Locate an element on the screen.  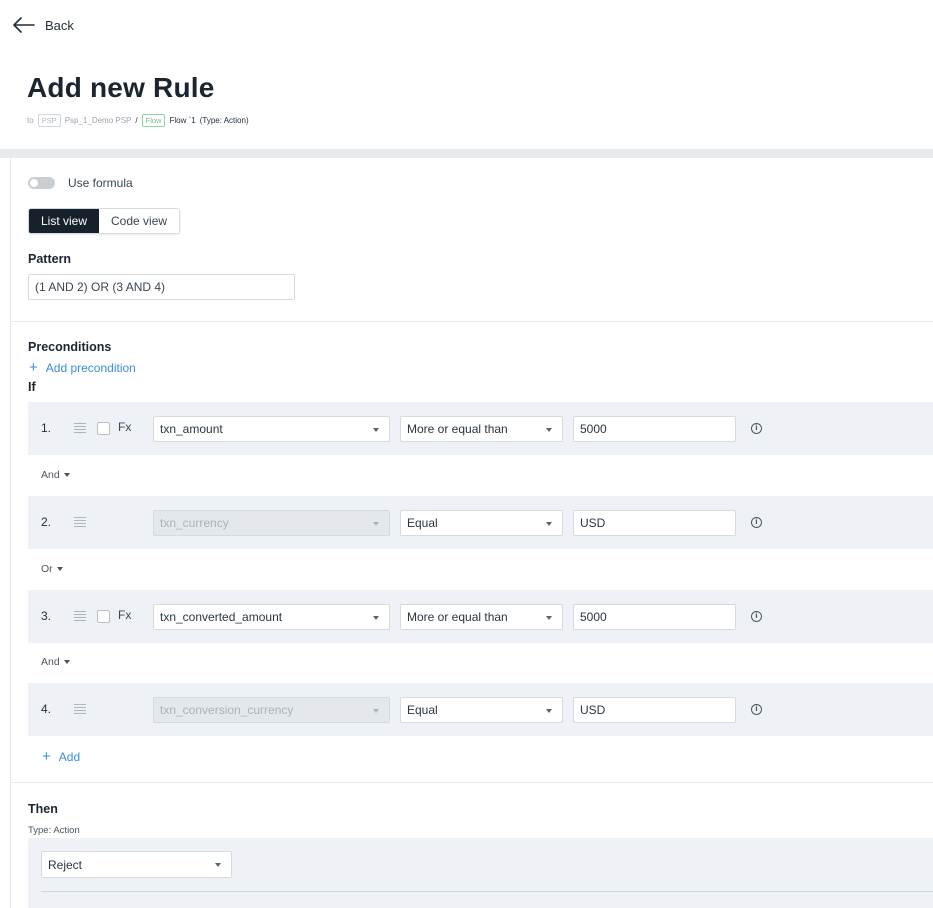
if-label: If is located at coordinates (32, 387).